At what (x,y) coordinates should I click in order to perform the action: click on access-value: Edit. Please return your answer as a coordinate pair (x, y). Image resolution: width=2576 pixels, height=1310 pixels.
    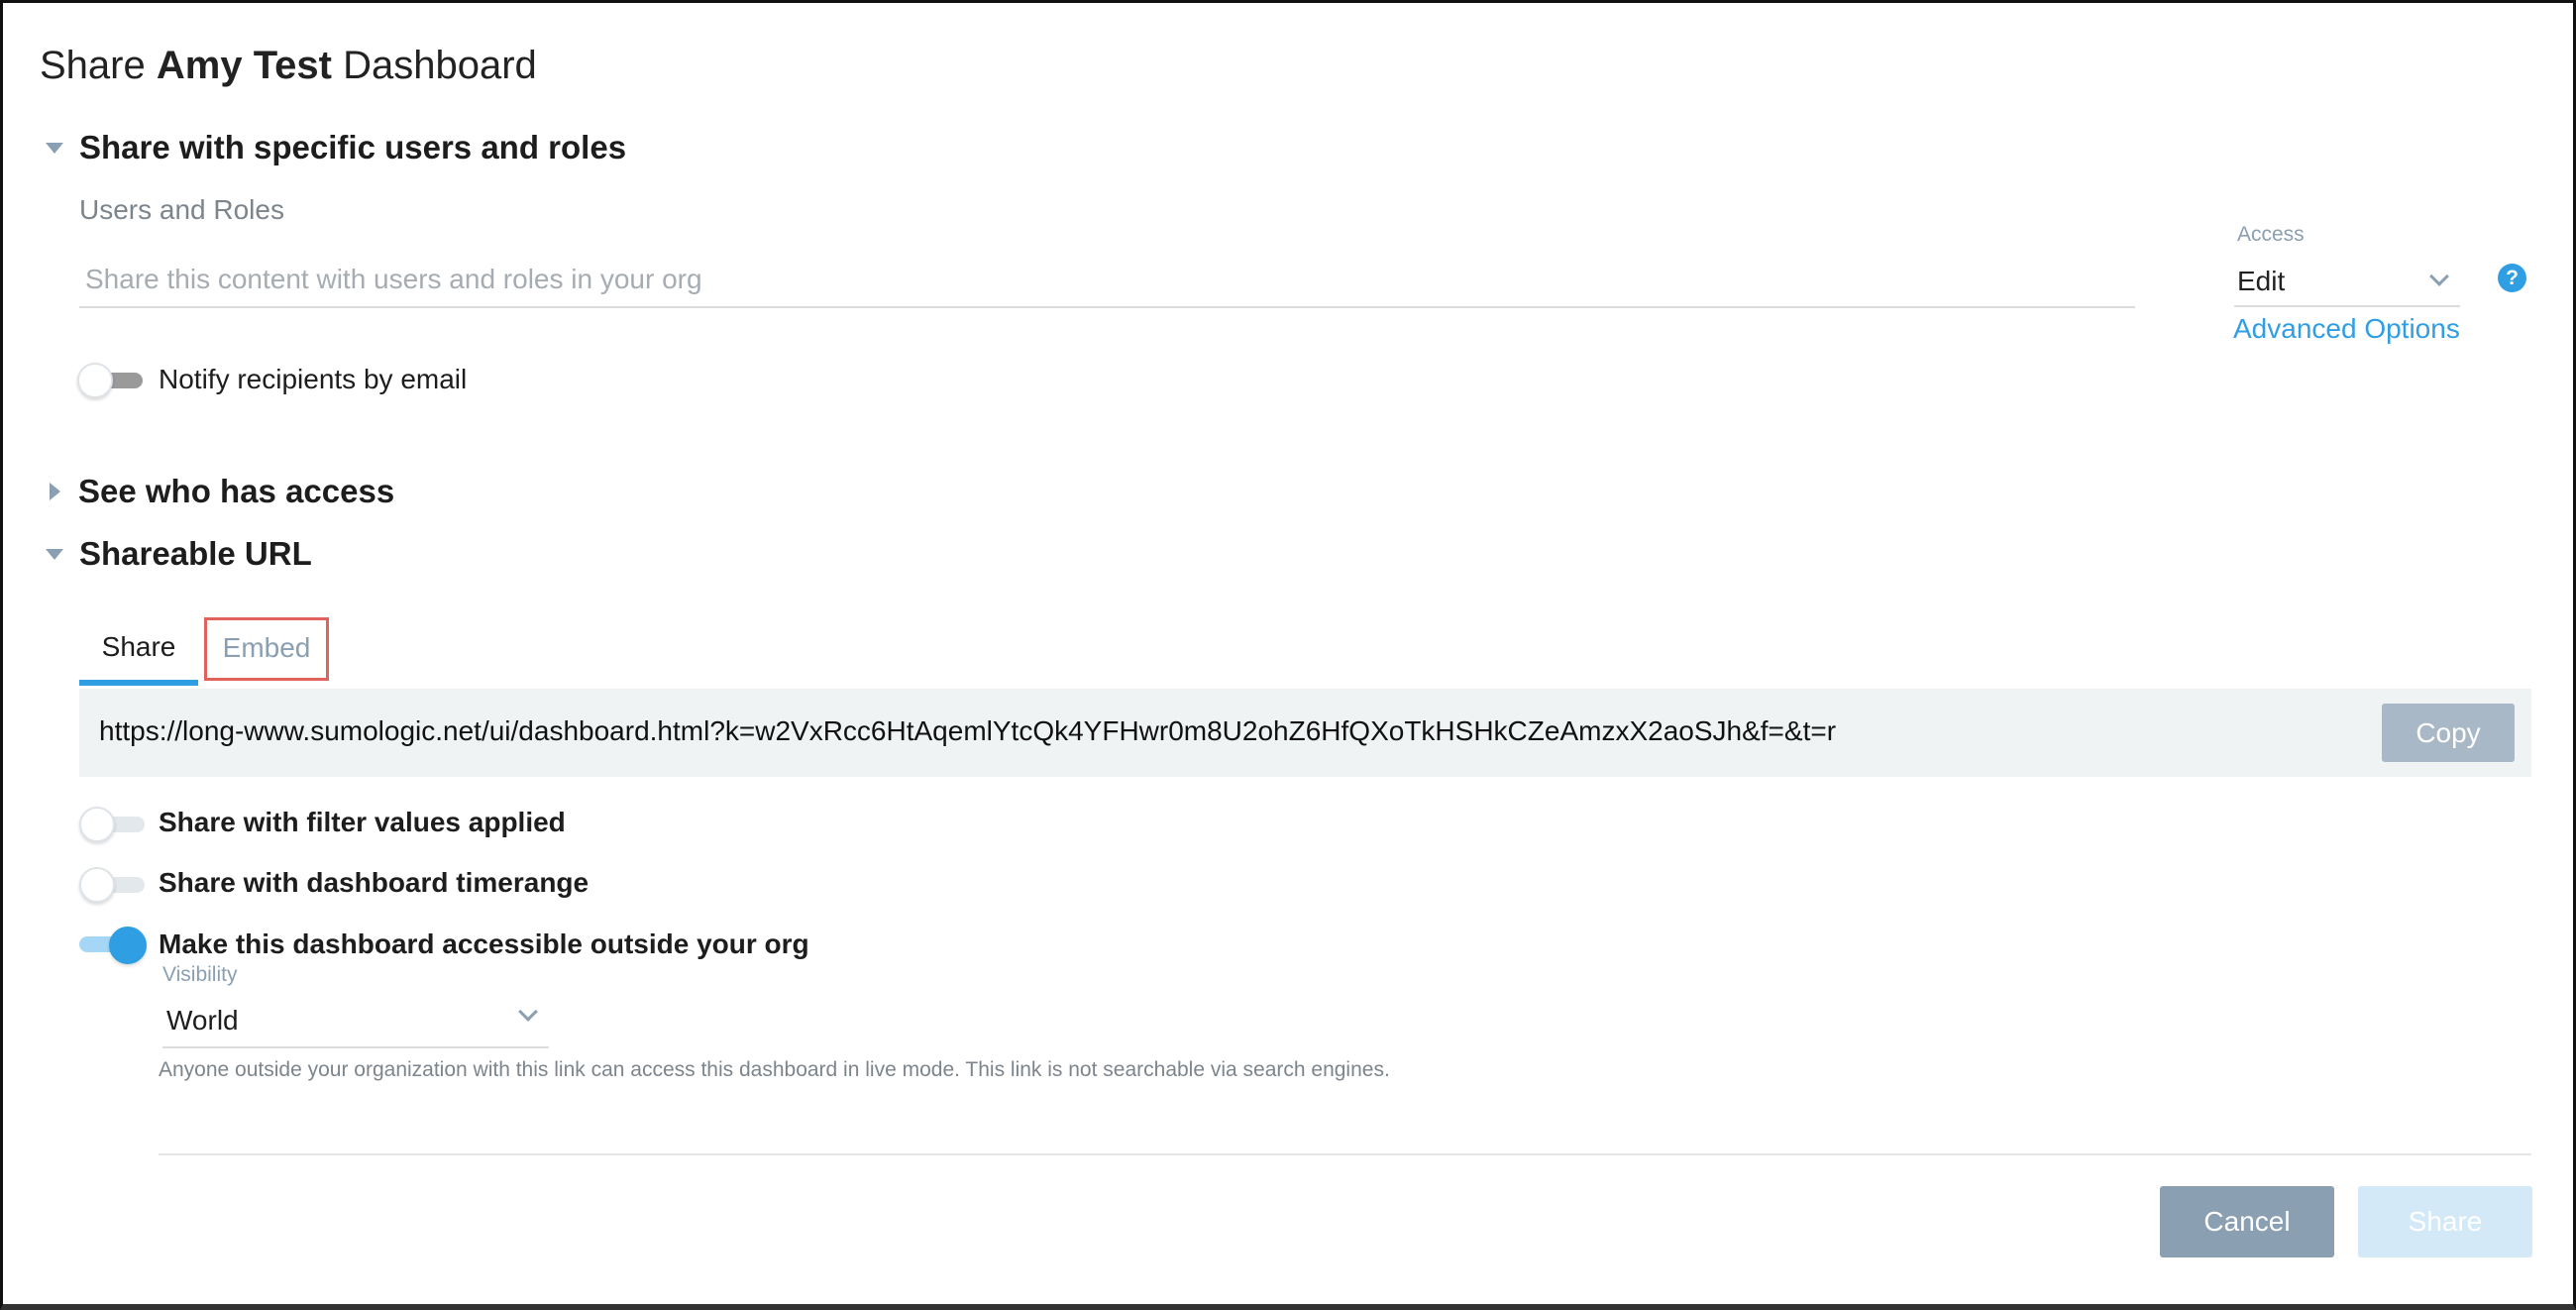
    Looking at the image, I should click on (2261, 281).